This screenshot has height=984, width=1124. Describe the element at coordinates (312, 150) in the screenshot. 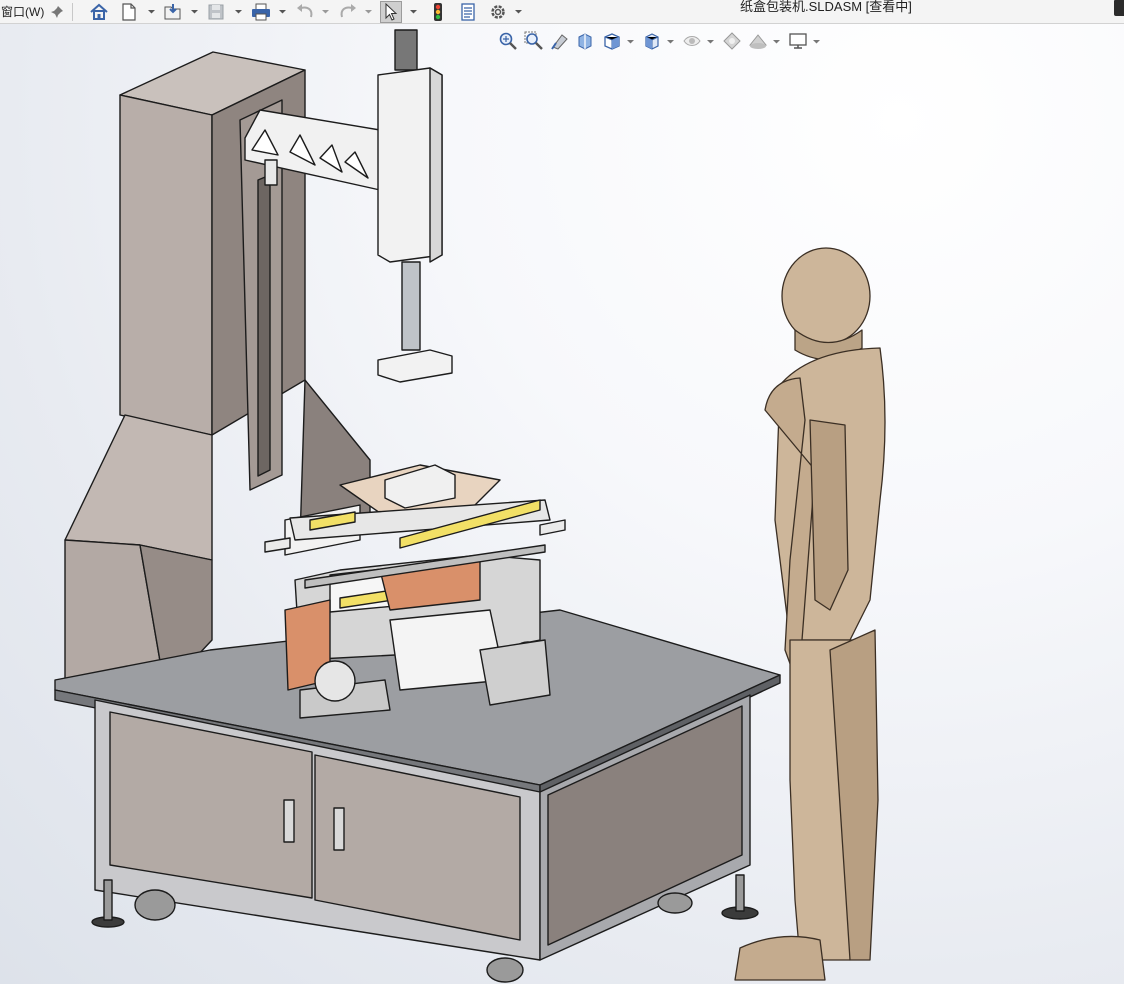

I see `overhead-arm` at that location.